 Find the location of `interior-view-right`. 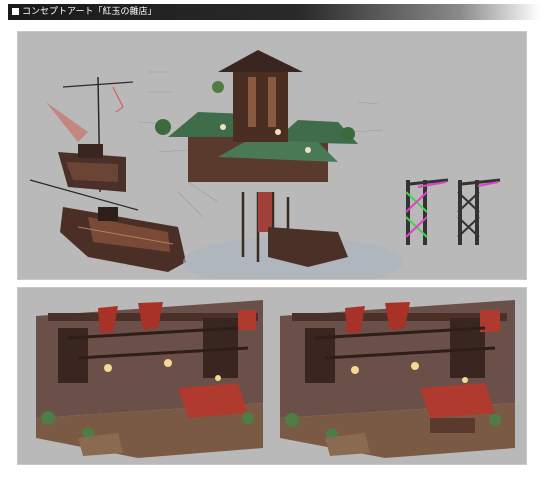

interior-view-right is located at coordinates (397, 379).